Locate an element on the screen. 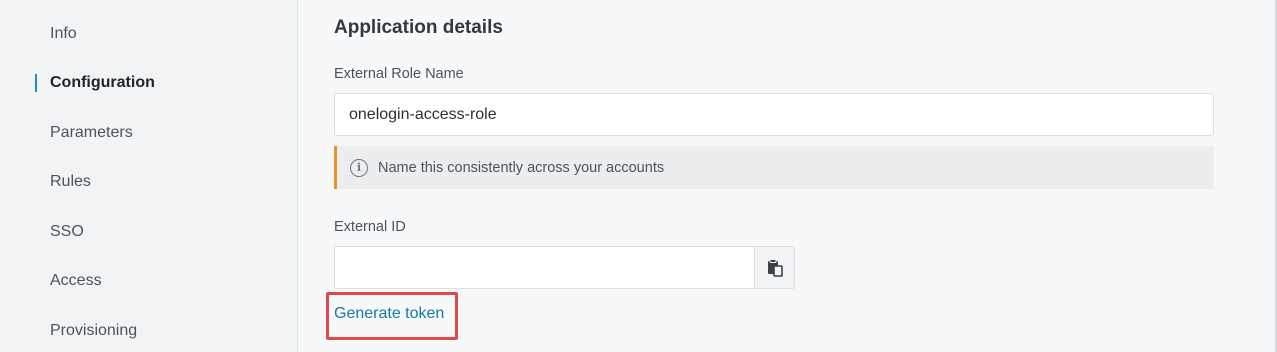  sidebar-item-label: SSO is located at coordinates (67, 231).